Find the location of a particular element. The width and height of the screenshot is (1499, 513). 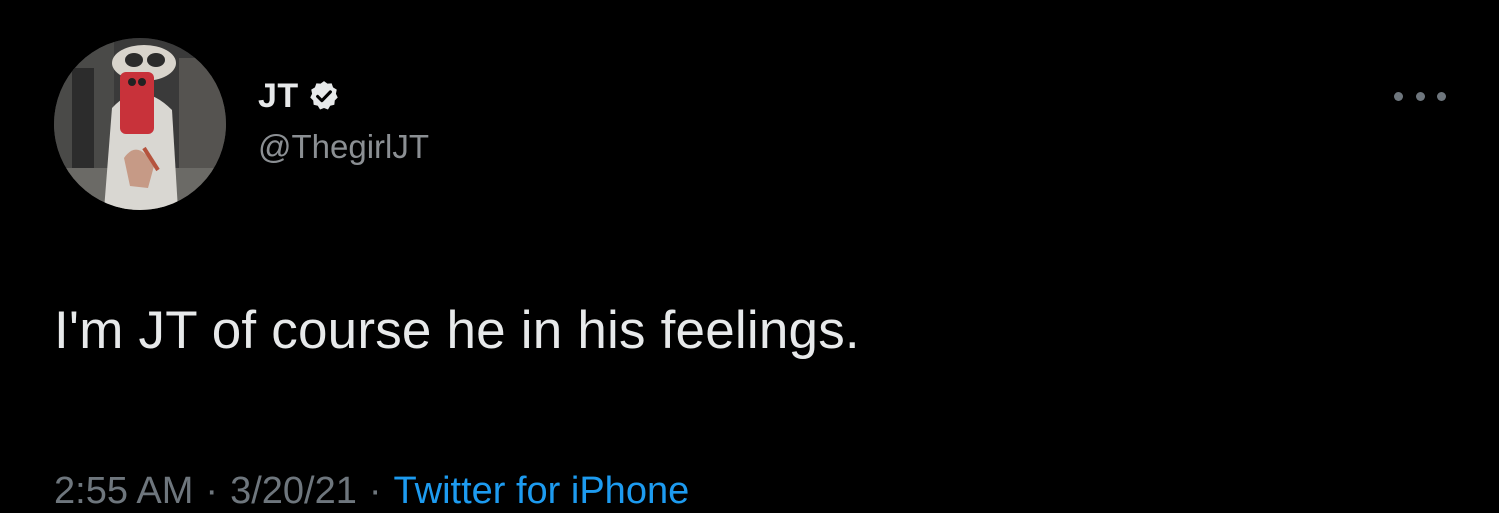

author-handle: @ThegirlJT is located at coordinates (343, 147).